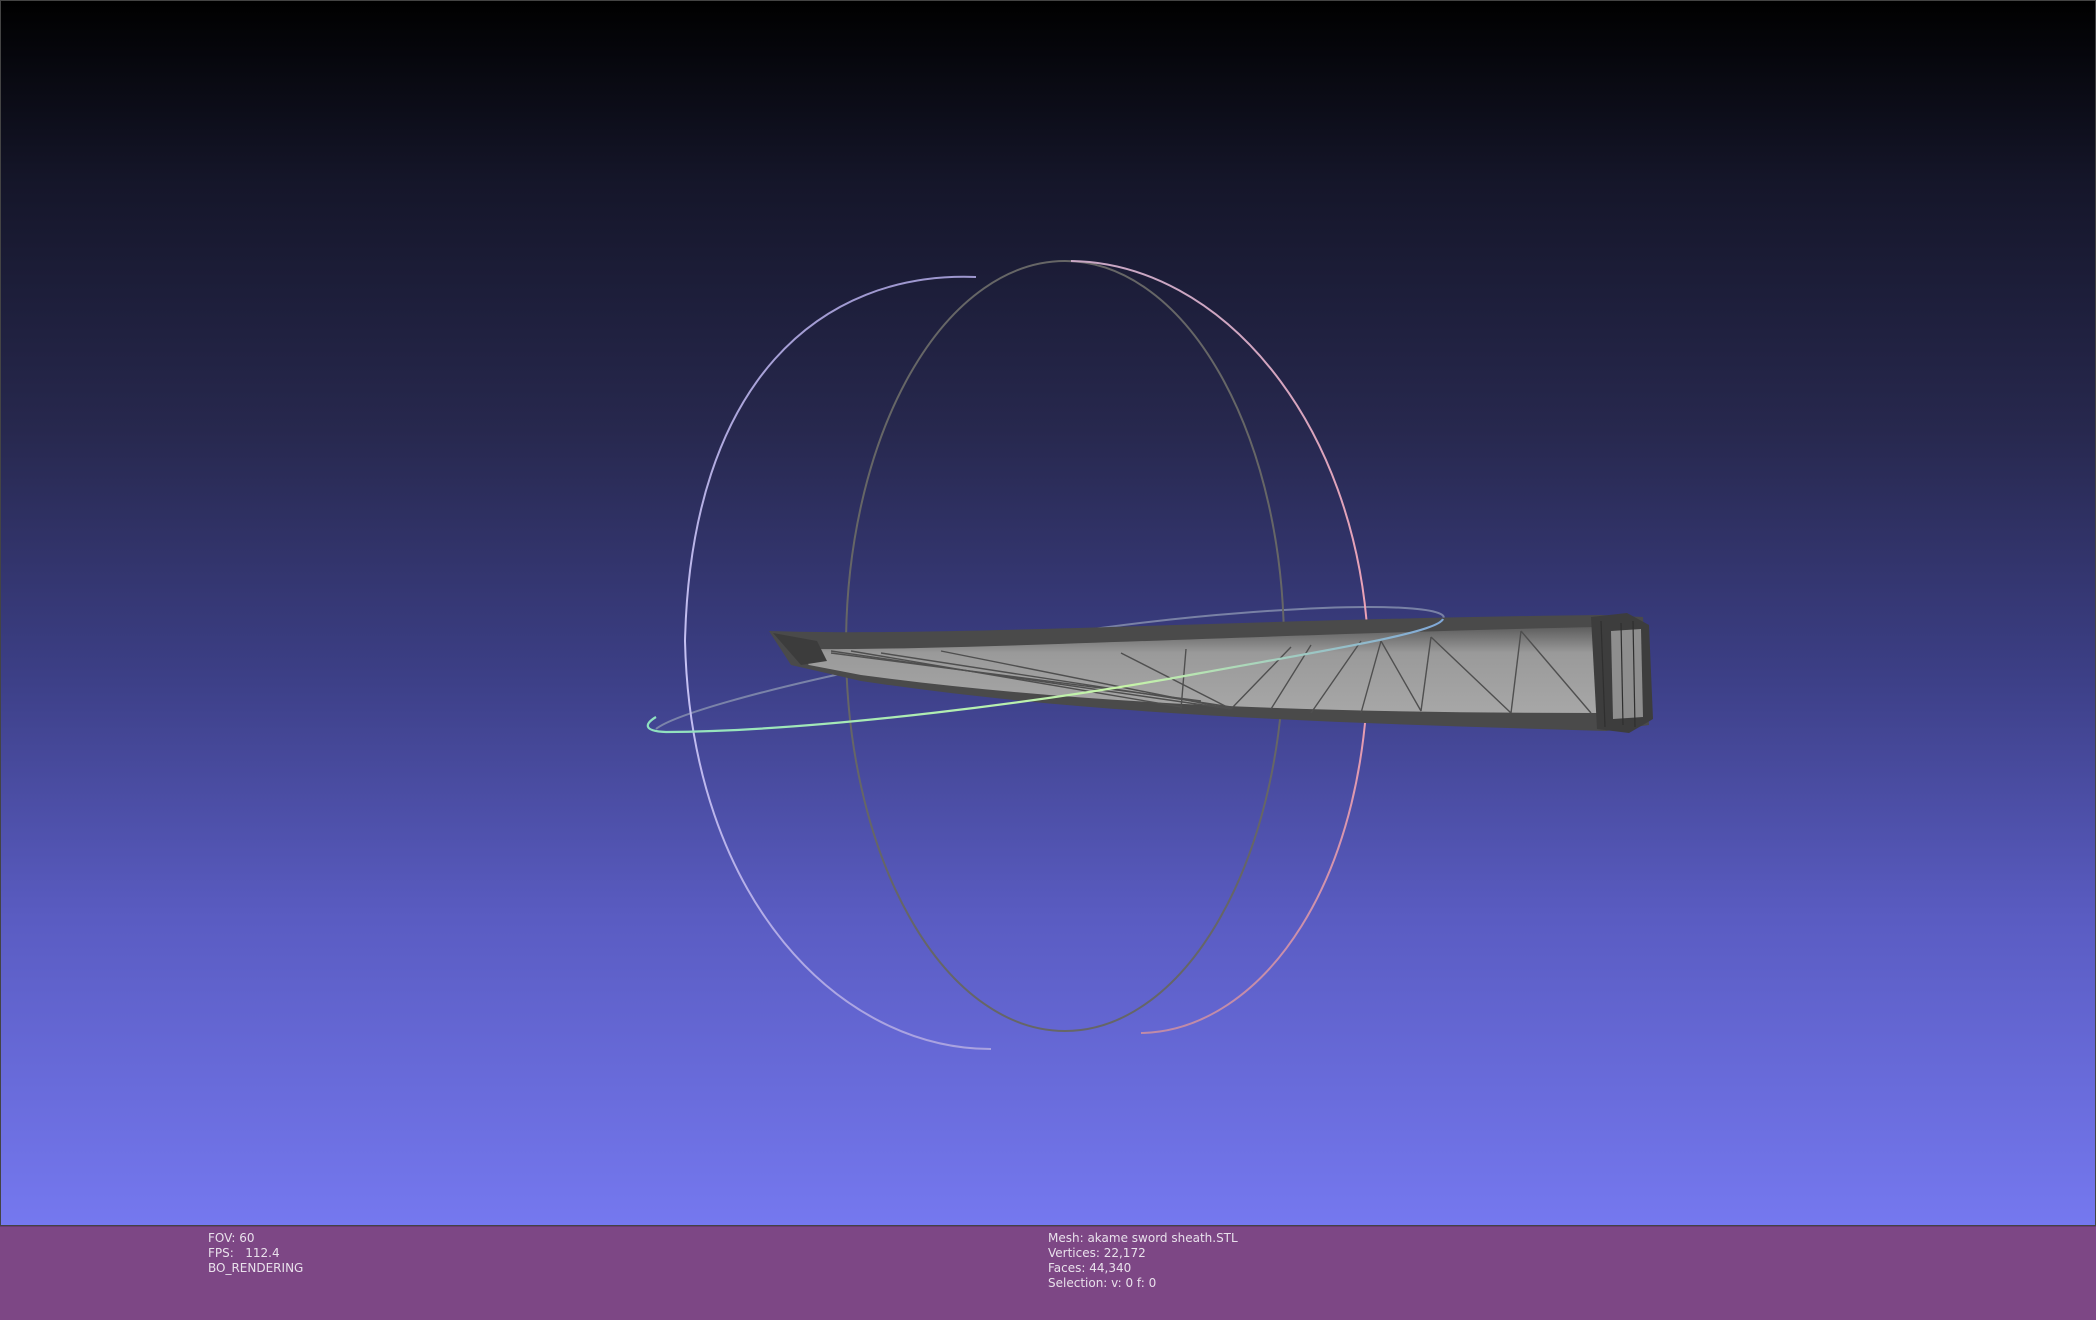 This screenshot has width=2096, height=1320. I want to click on faces-label: Faces: 44,340, so click(1090, 1268).